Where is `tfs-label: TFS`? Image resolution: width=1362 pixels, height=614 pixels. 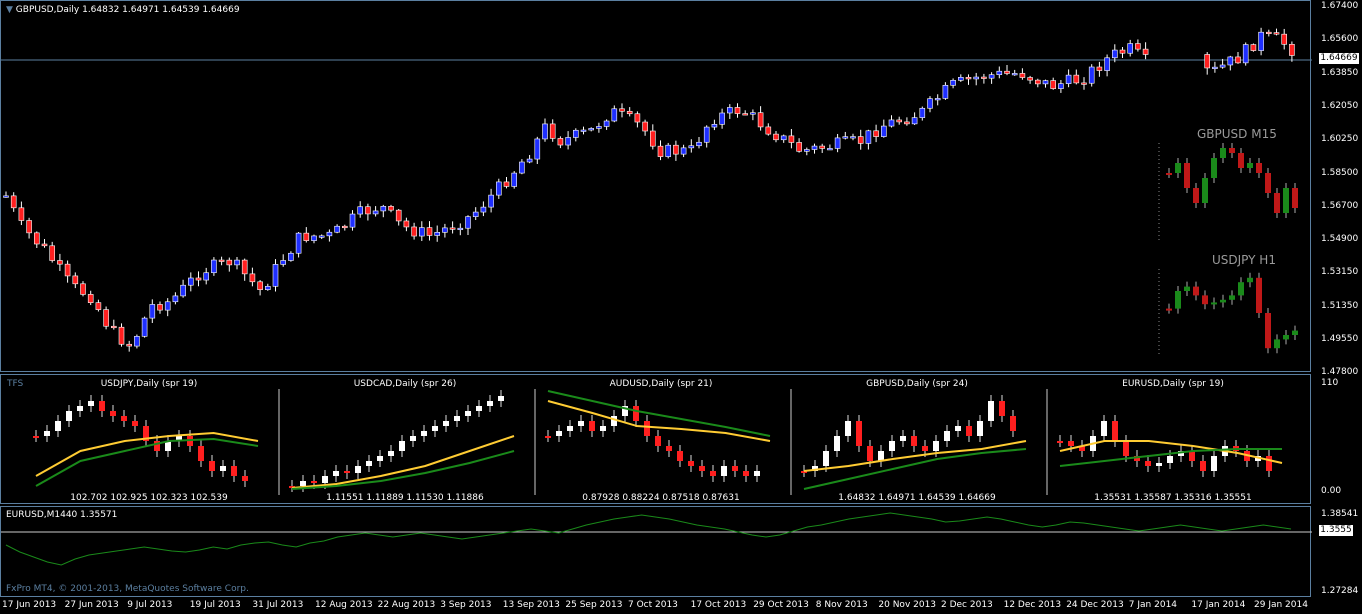
tfs-label: TFS is located at coordinates (15, 384).